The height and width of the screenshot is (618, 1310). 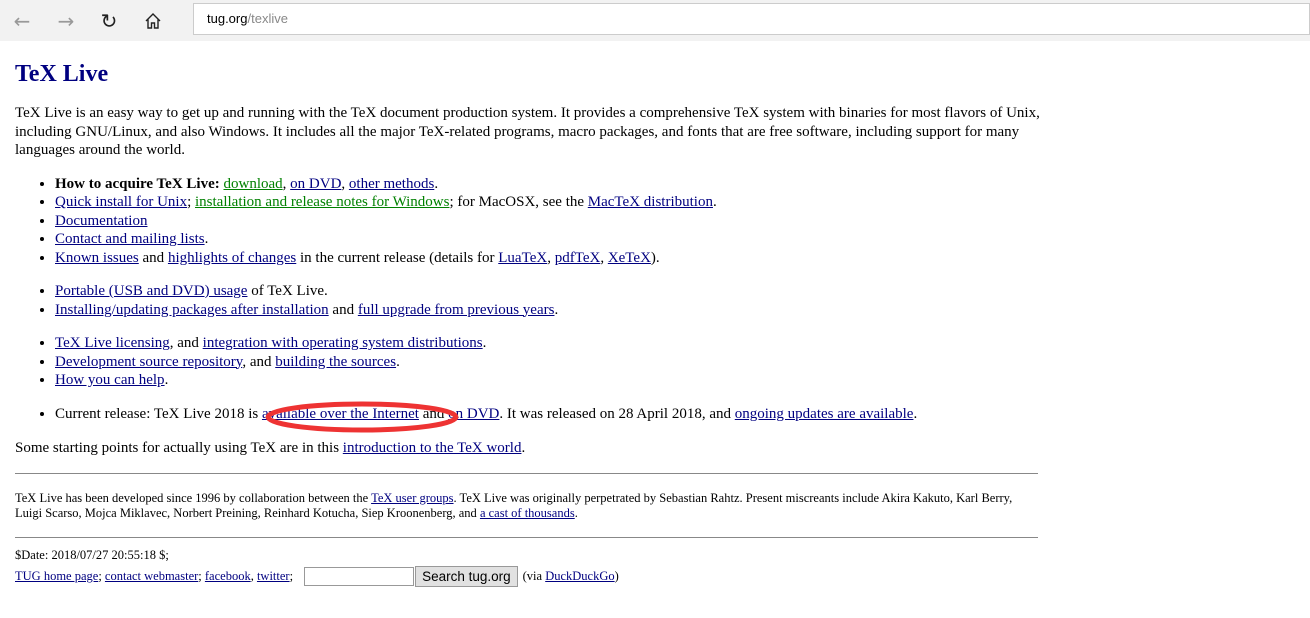 I want to click on search-button: Search tug.org, so click(x=466, y=576).